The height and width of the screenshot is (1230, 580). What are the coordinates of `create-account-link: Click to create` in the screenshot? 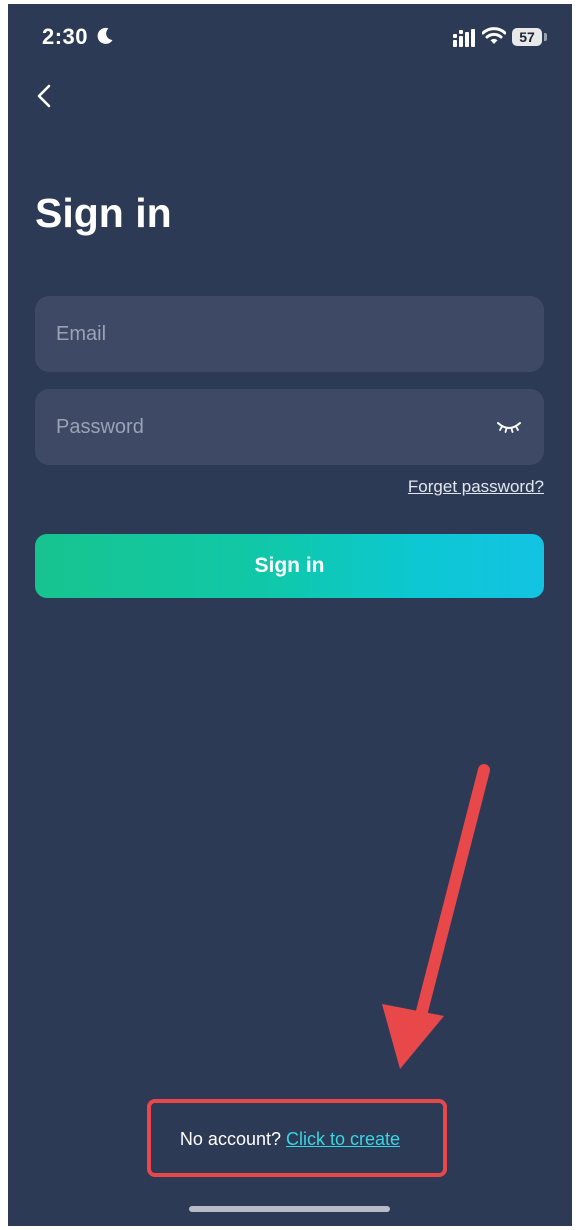 It's located at (343, 1139).